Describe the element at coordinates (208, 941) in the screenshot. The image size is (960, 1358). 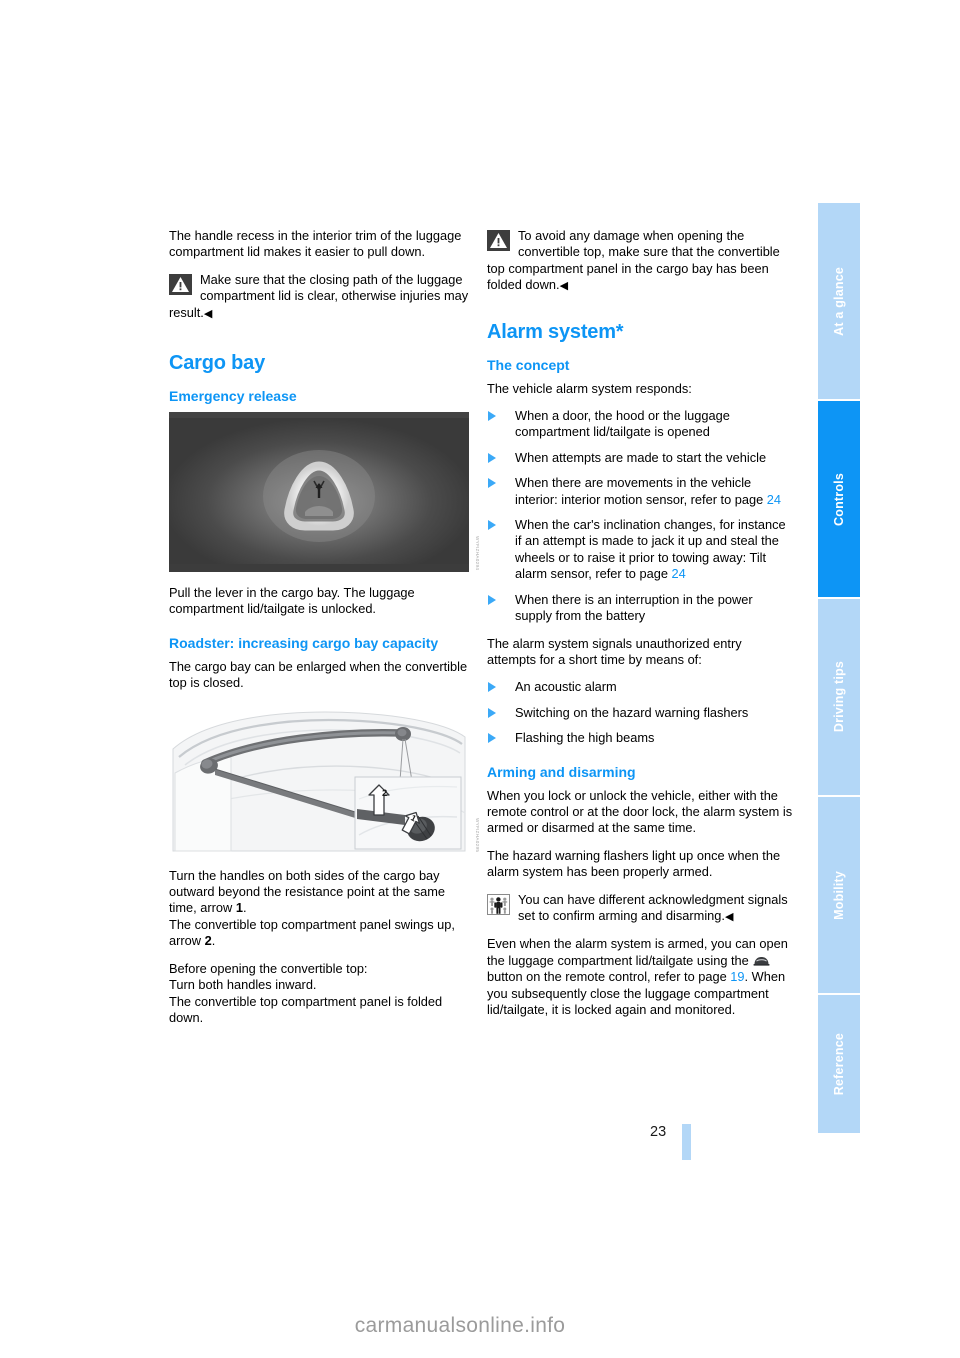
I see `step-2-arrow-number: 2` at that location.